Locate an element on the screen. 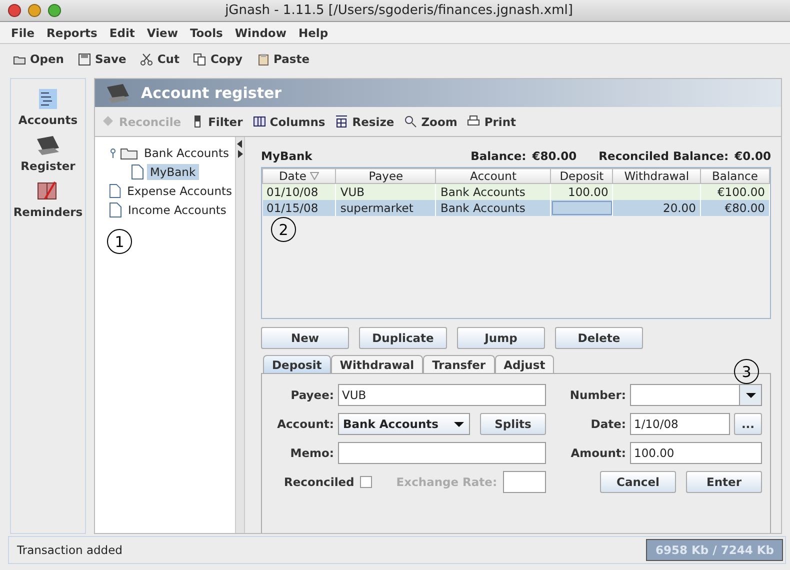 Image resolution: width=790 pixels, height=570 pixels. table-row: 01/10/08 VUB Bank Accounts 100.00 €100.00 is located at coordinates (516, 192).